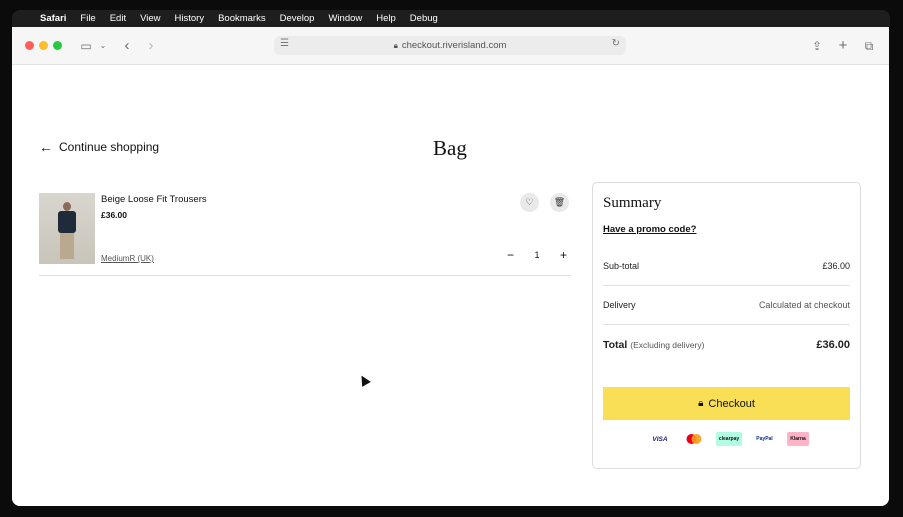 The width and height of the screenshot is (903, 517). I want to click on subtotal-row: Sub-total £36.00, so click(726, 266).